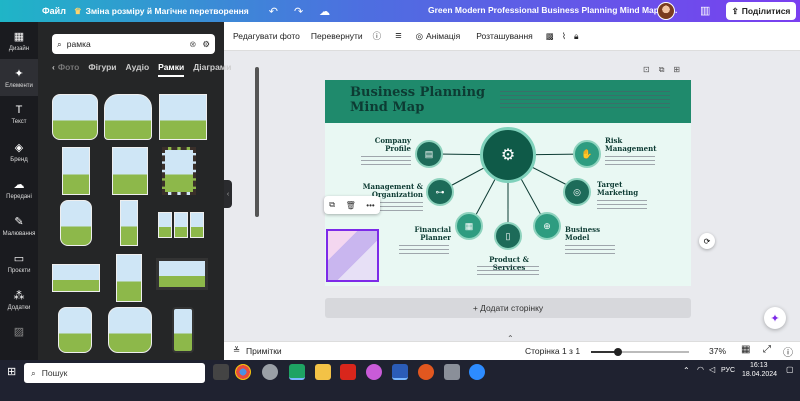  Describe the element at coordinates (618, 352) in the screenshot. I see `zoom-slider-knob` at that location.